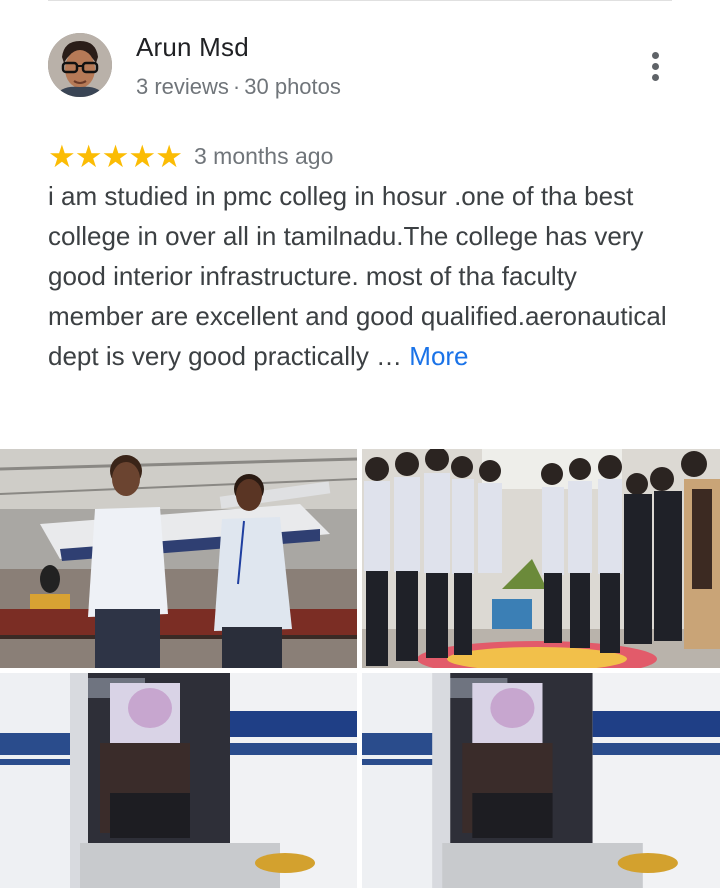 This screenshot has height=888, width=720. Describe the element at coordinates (190, 156) in the screenshot. I see `rating-row: ★ ★ ★ ★ ★ 3 months ago` at that location.